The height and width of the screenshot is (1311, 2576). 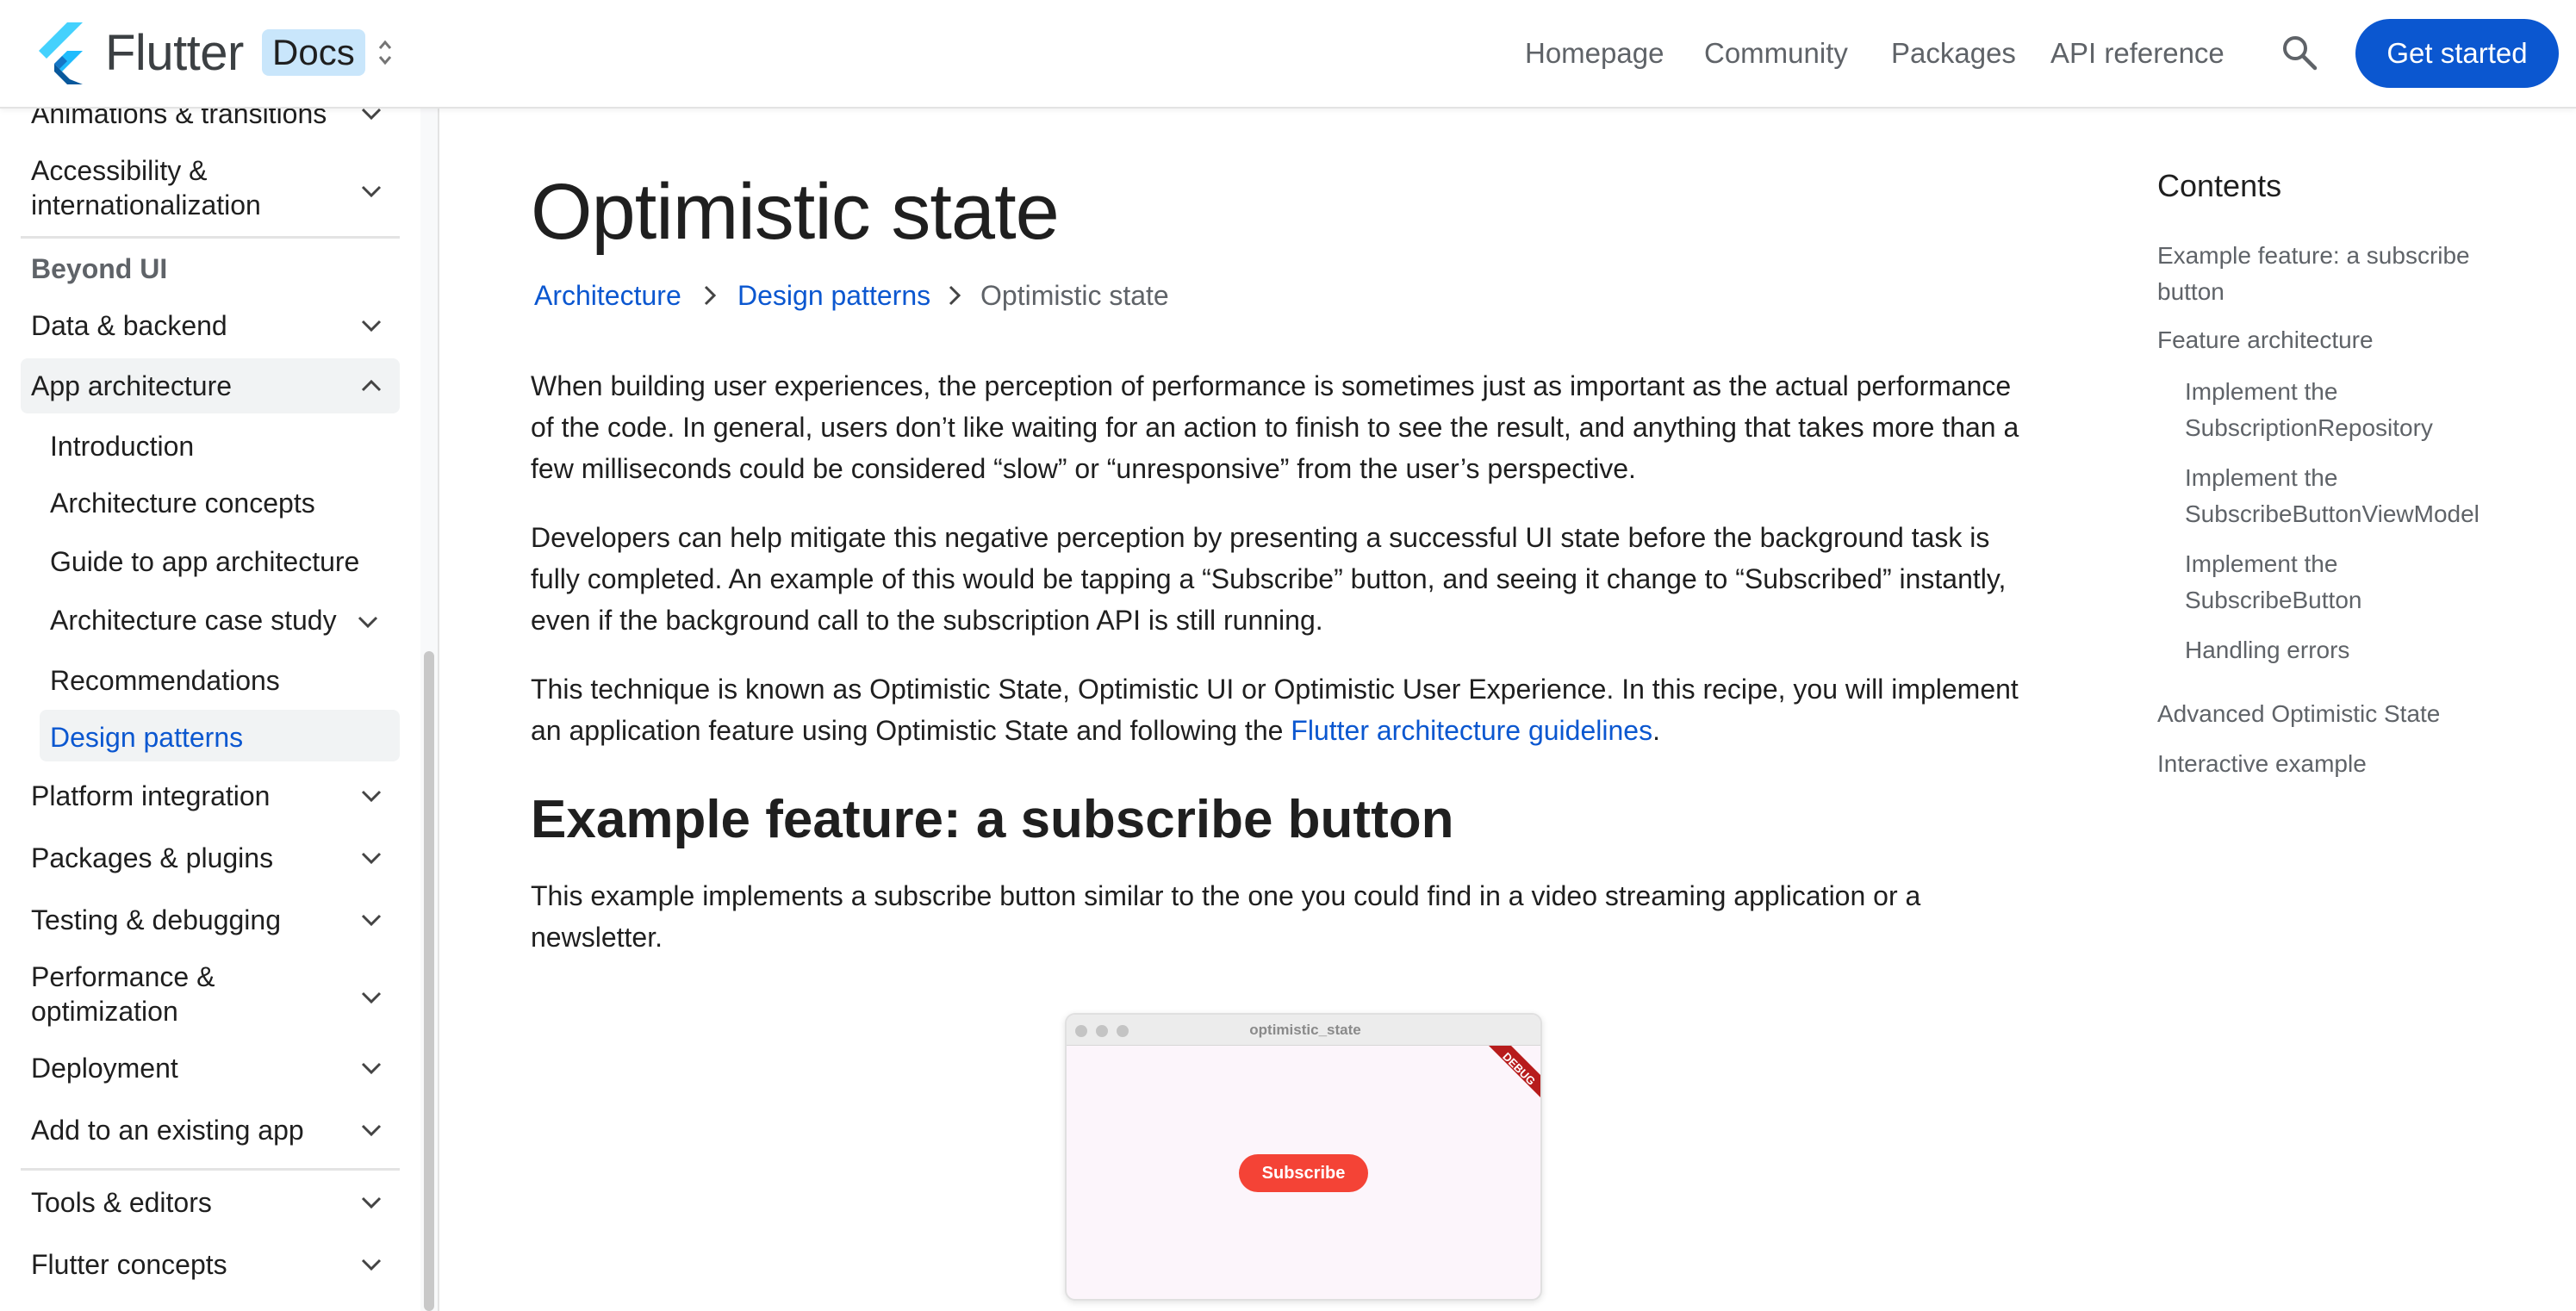 I want to click on toc-item-line: button, so click(x=2191, y=291).